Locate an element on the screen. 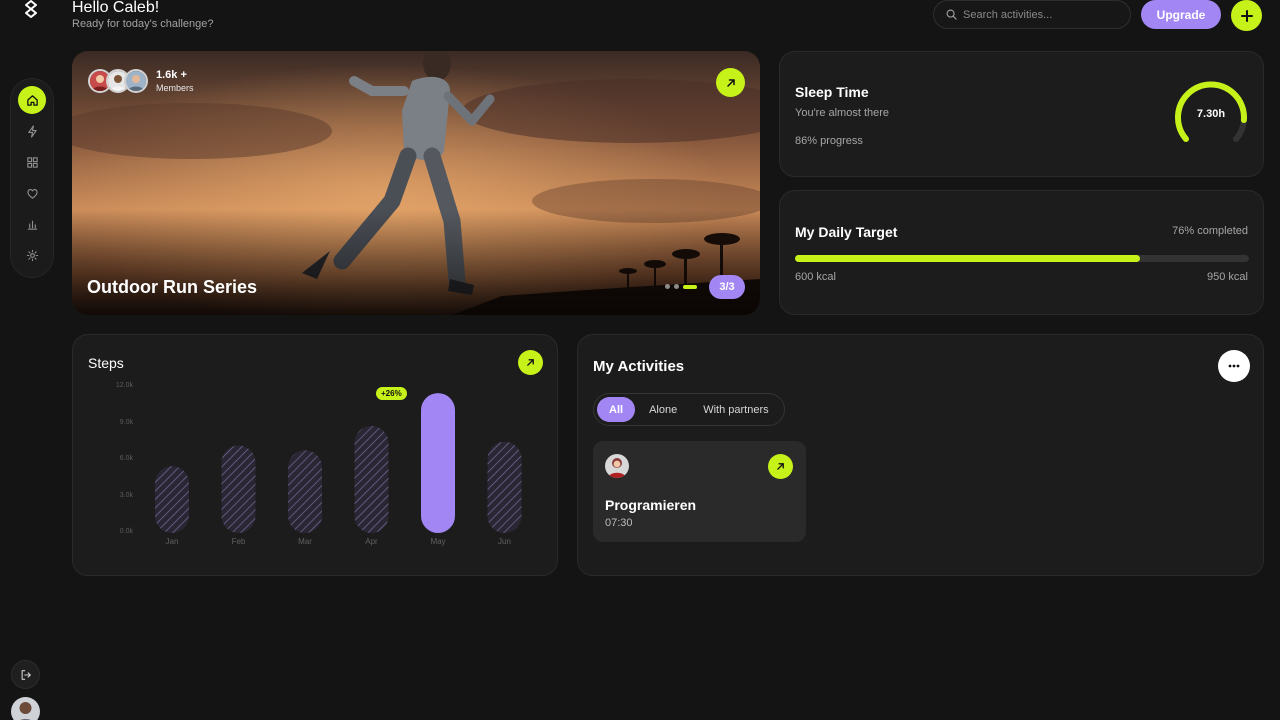 This screenshot has width=1280, height=720. members-group: 1.6k + Members is located at coordinates (141, 81).